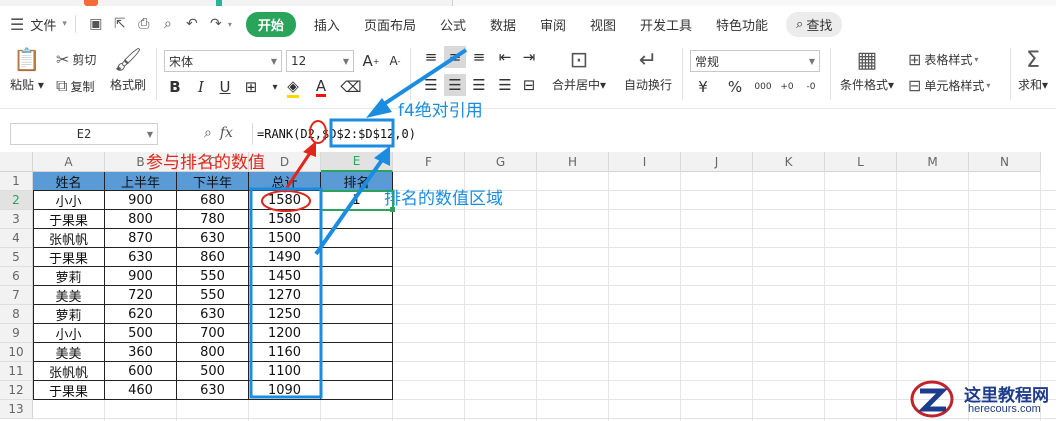 The width and height of the screenshot is (1056, 421). I want to click on paste-button: 📋 粘贴 ▾, so click(27, 69).